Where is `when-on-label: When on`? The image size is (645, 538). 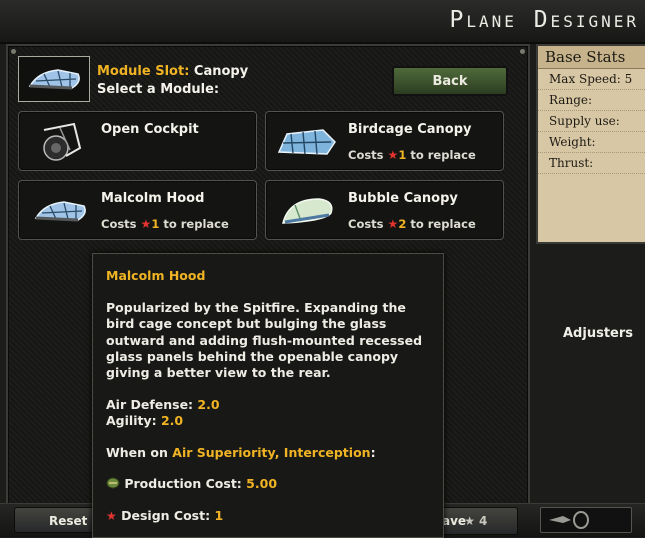
when-on-label: When on is located at coordinates (137, 452).